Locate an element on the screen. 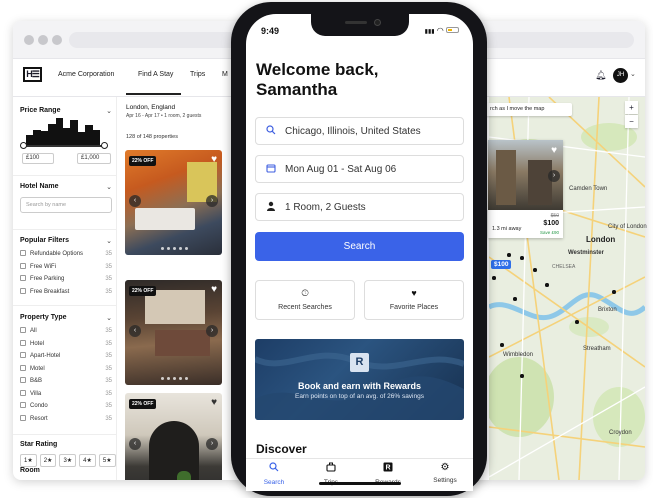 The image size is (653, 498). status-time: 9:49 is located at coordinates (270, 31).